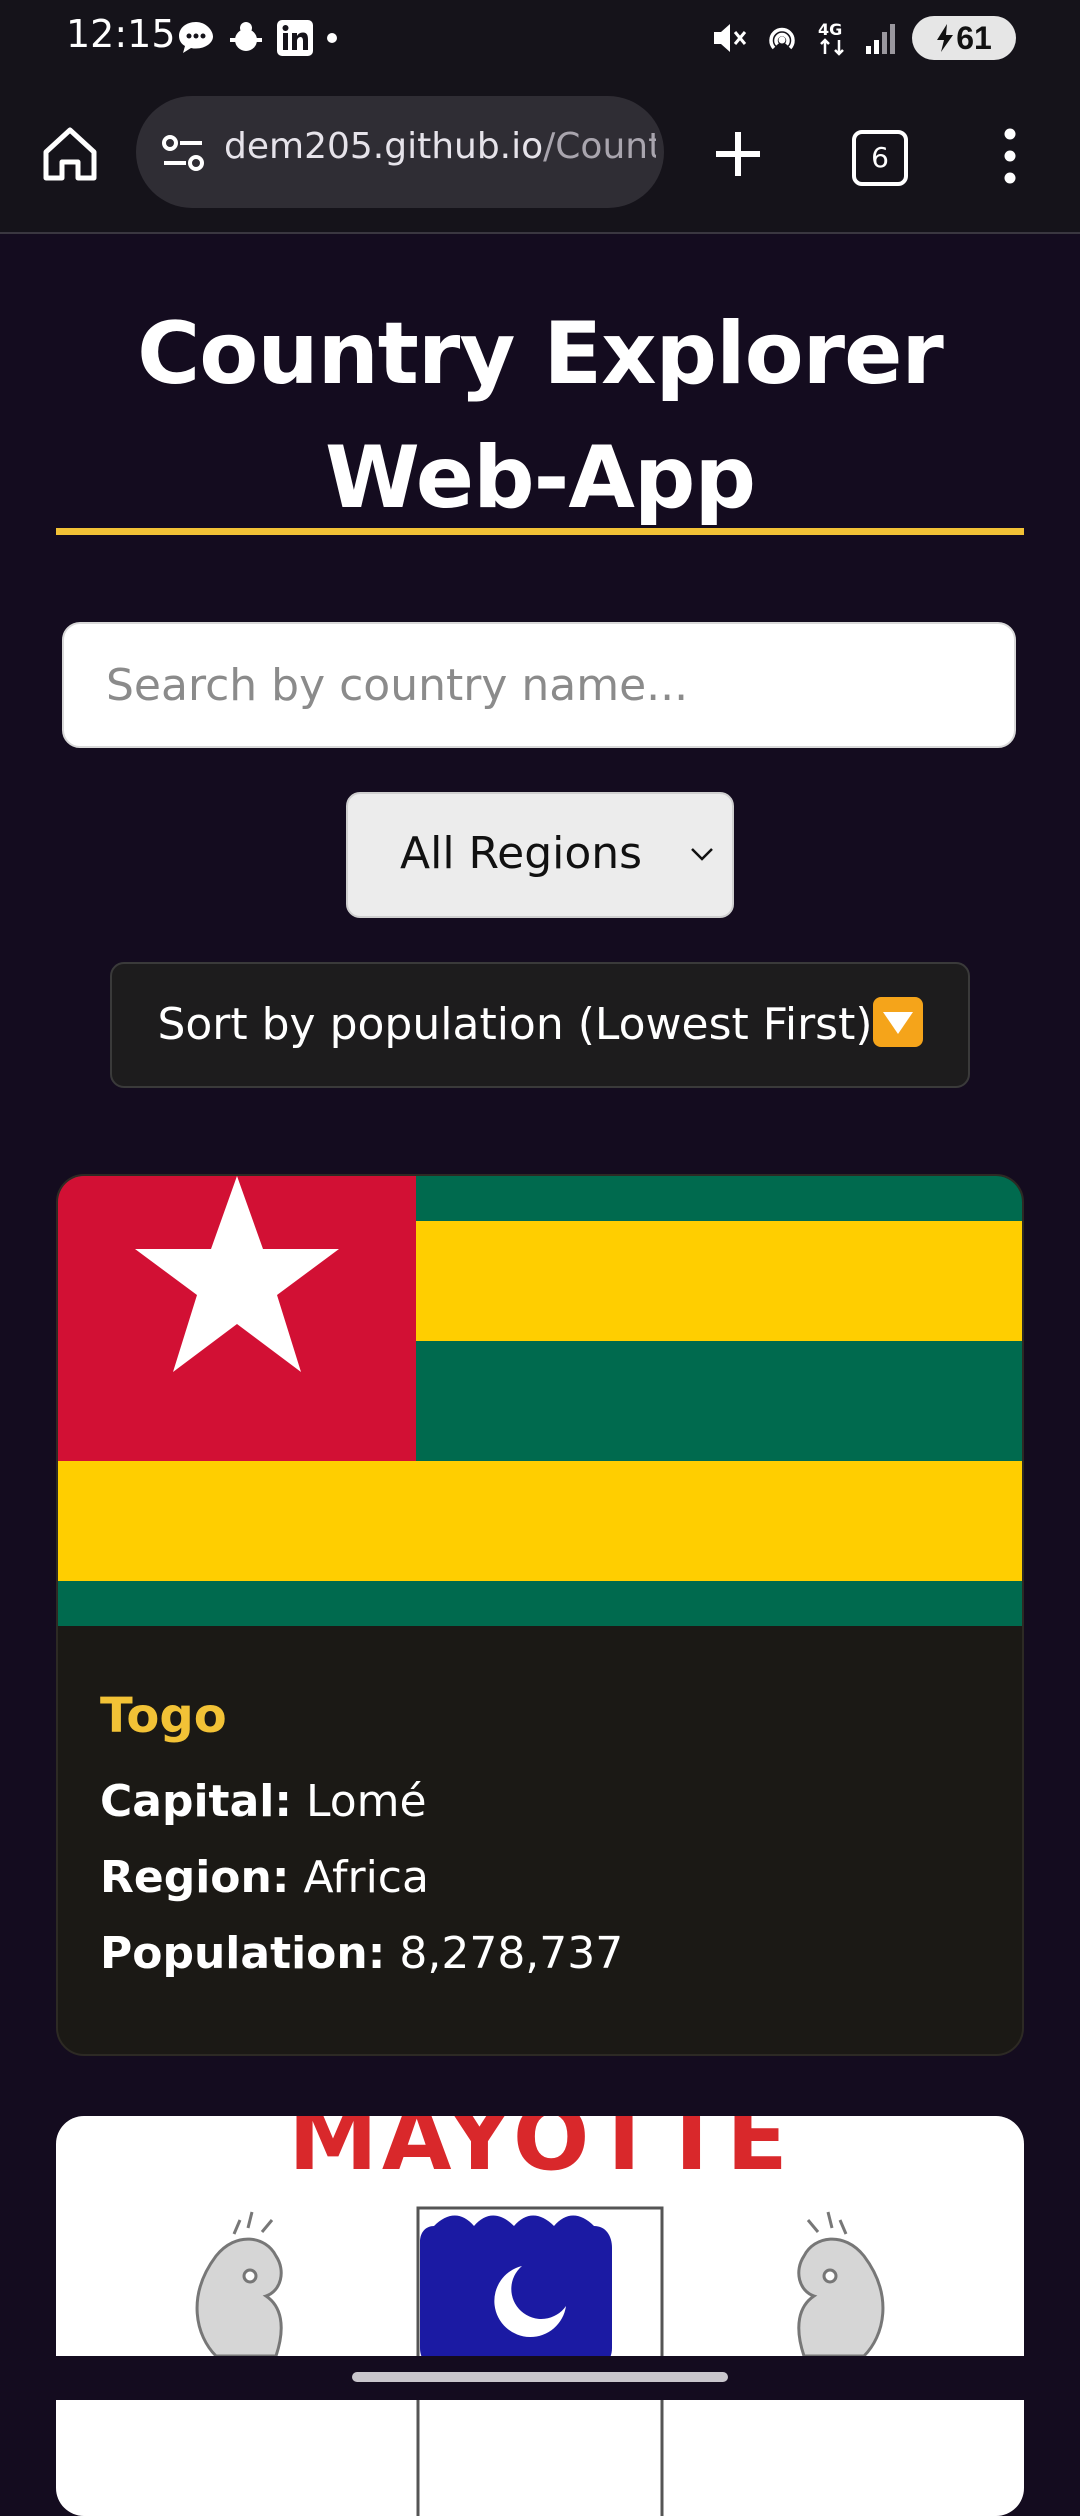 This screenshot has height=2516, width=1080. What do you see at coordinates (897, 1022) in the screenshot?
I see `down-triangle-emoji-icon` at bounding box center [897, 1022].